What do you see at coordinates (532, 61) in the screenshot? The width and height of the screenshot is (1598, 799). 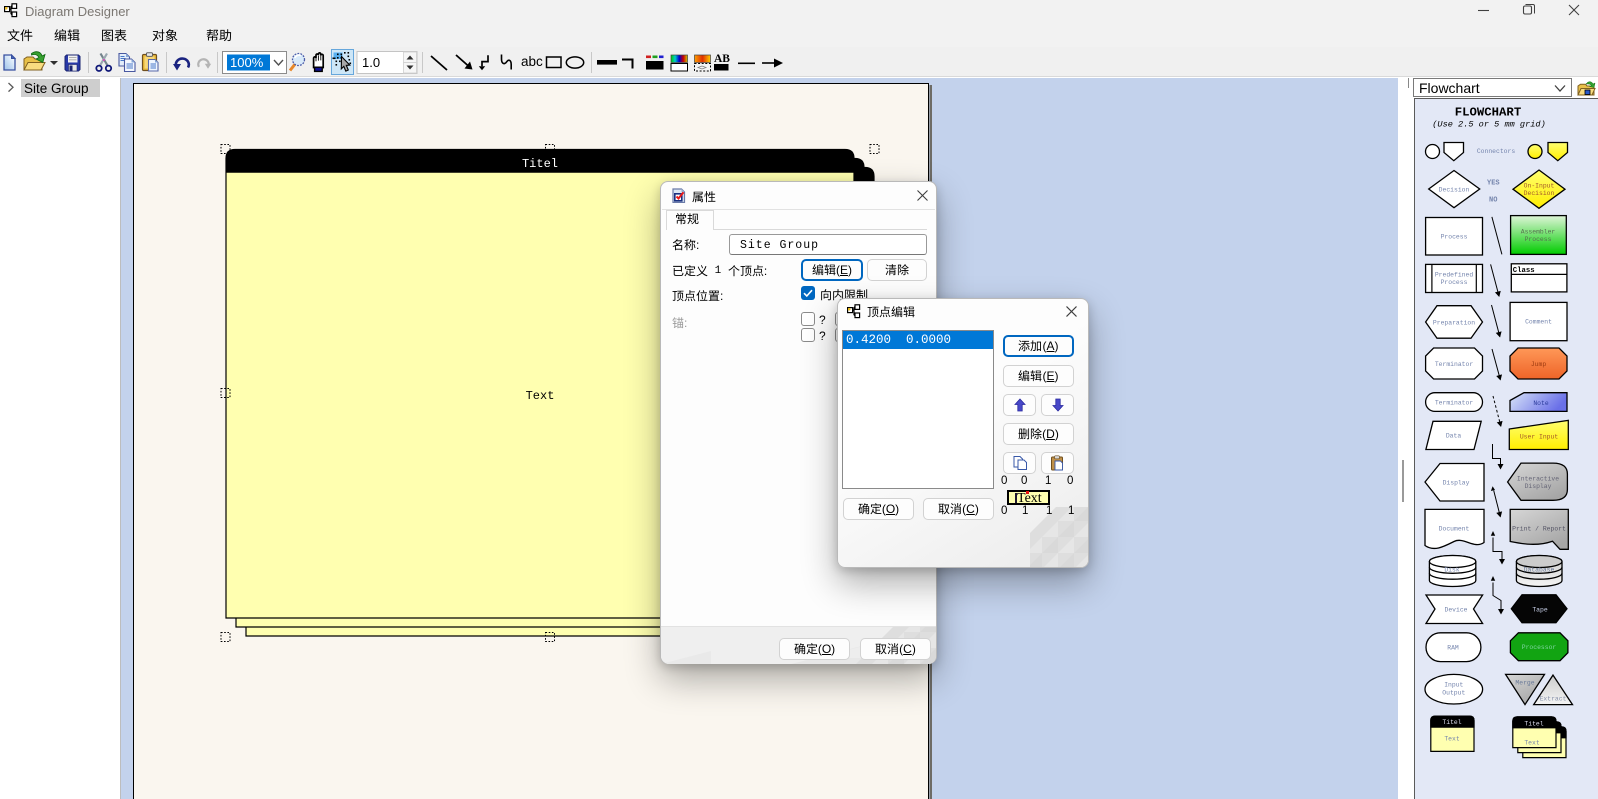 I see `svg-text: abc` at bounding box center [532, 61].